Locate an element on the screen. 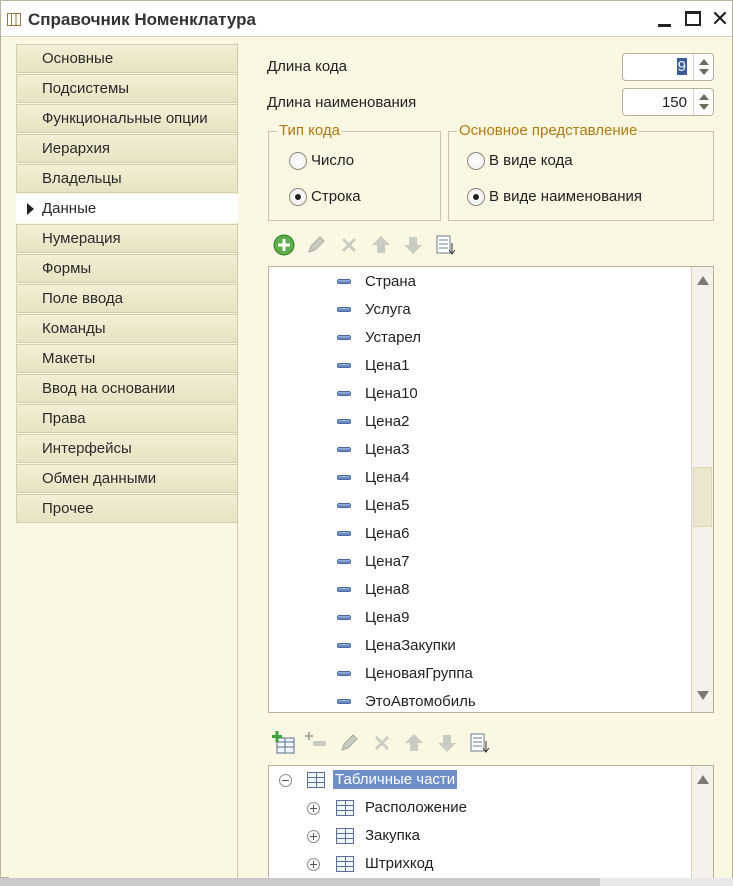 This screenshot has height=886, width=733. catalog-icon is located at coordinates (14, 19).